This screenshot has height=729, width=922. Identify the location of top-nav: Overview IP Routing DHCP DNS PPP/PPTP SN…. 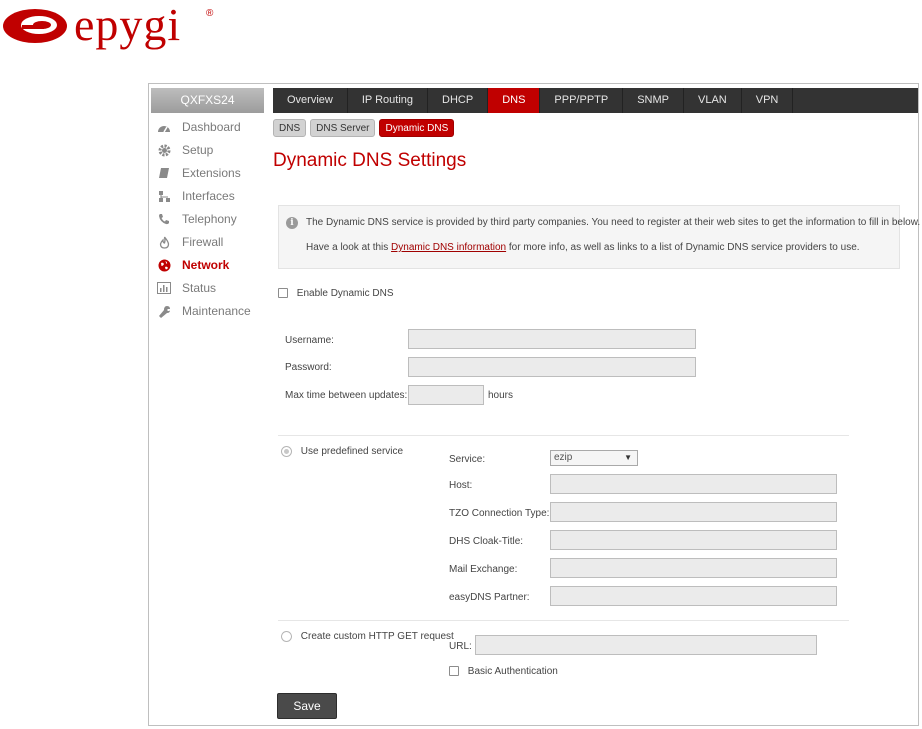
(595, 100).